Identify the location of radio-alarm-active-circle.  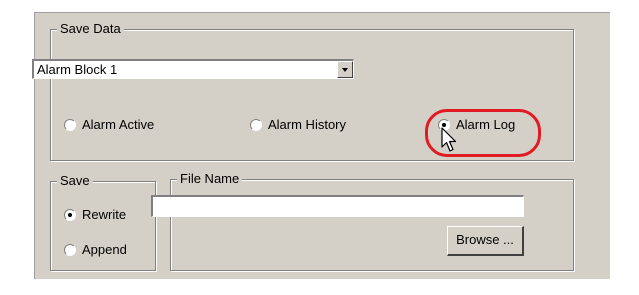
(70, 124).